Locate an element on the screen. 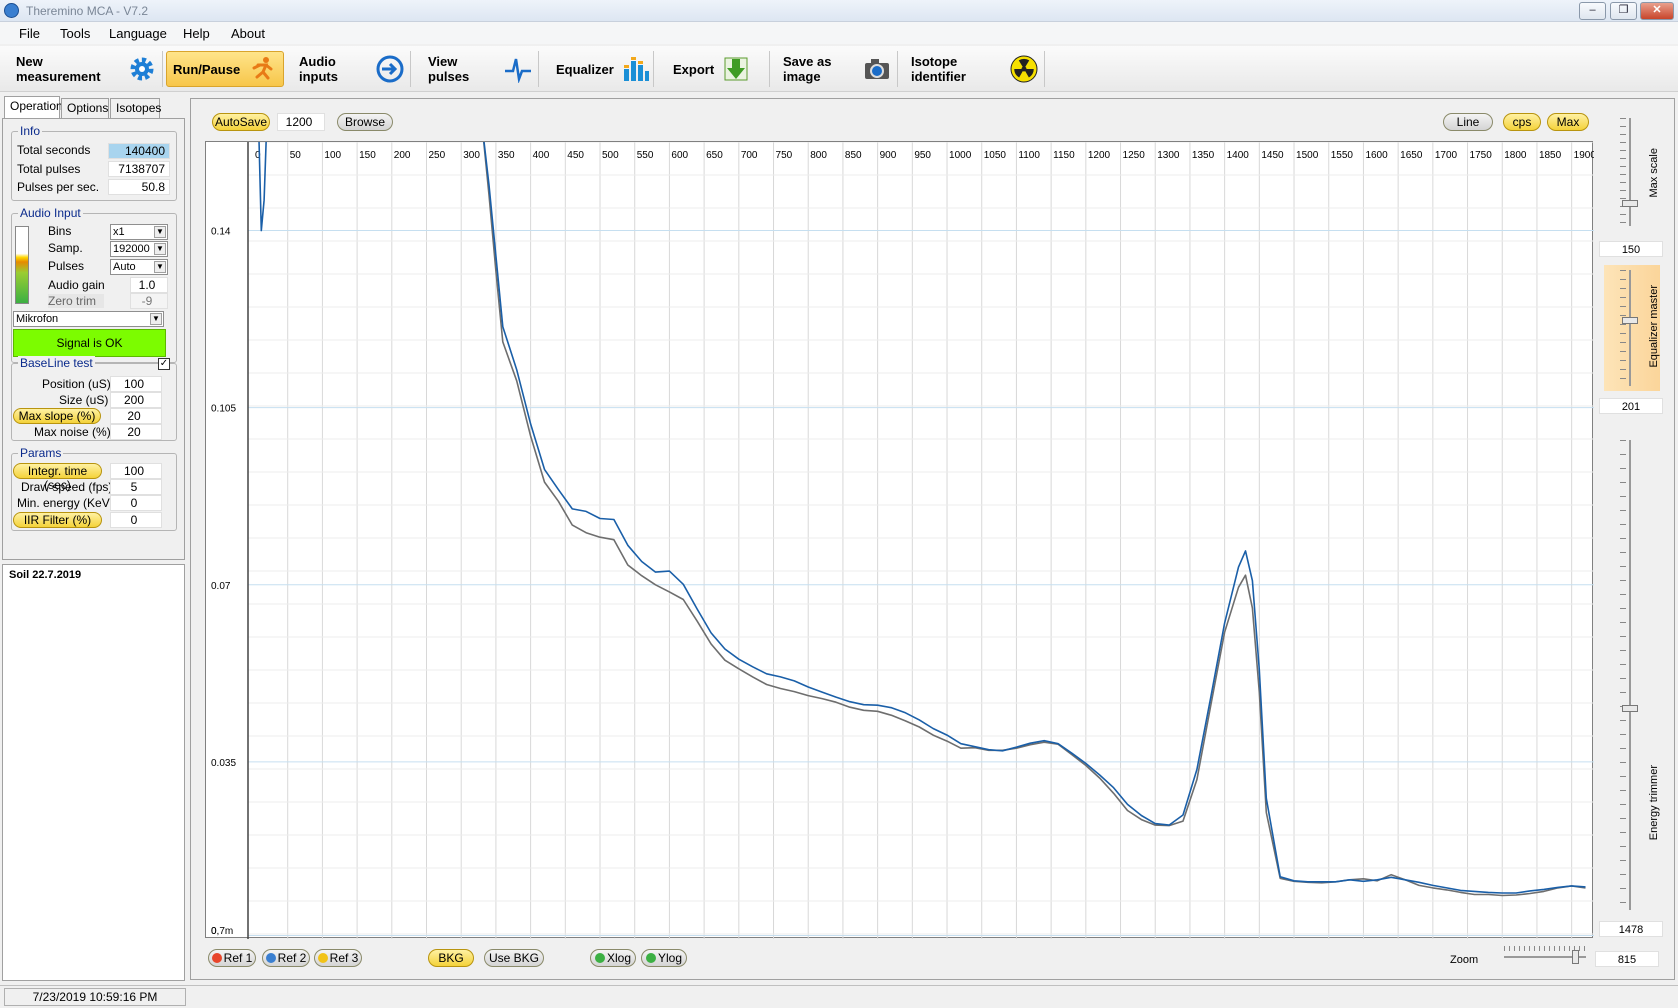 The image size is (1678, 1008). radiation-icon is located at coordinates (1024, 69).